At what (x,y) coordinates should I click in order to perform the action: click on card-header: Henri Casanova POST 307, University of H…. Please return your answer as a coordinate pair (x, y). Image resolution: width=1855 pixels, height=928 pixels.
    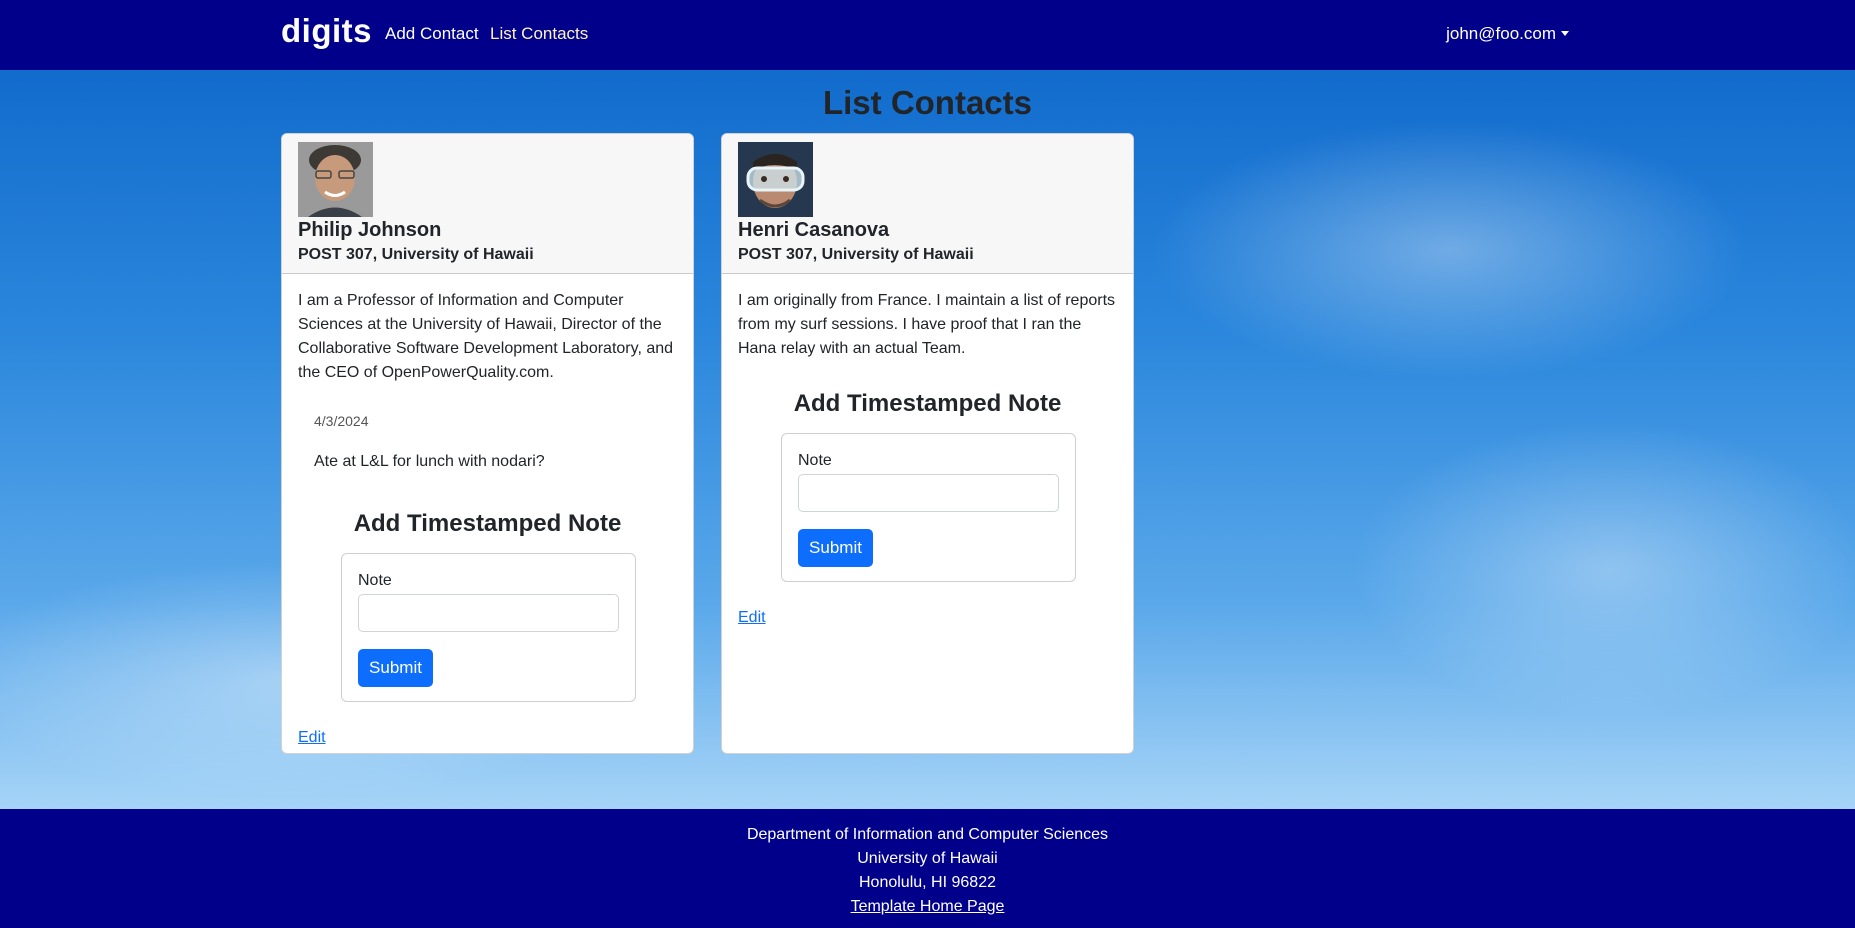
    Looking at the image, I should click on (927, 204).